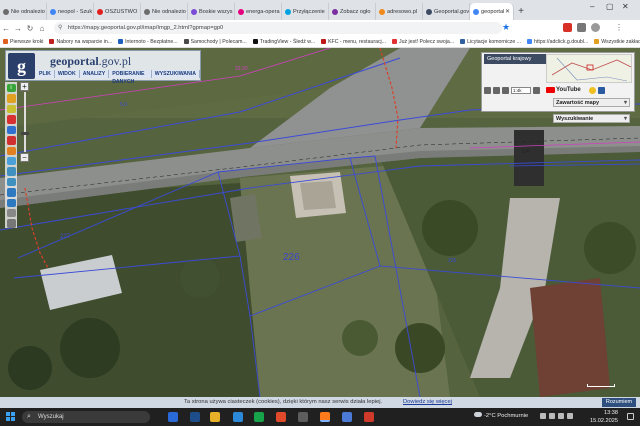  What do you see at coordinates (24, 133) in the screenshot?
I see `zoom-slider-handle` at bounding box center [24, 133].